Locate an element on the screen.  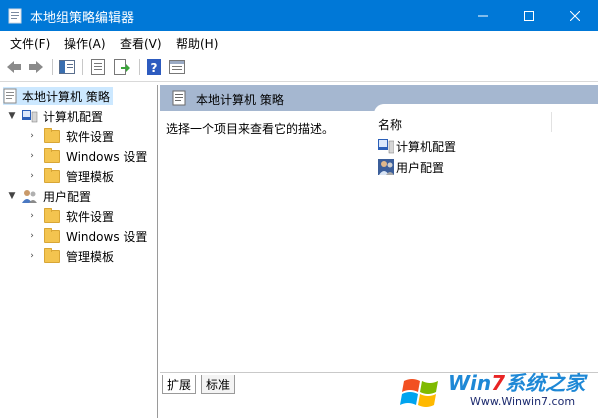
tree-computer-config: ▼ 计算机配置 is located at coordinates (54, 116).